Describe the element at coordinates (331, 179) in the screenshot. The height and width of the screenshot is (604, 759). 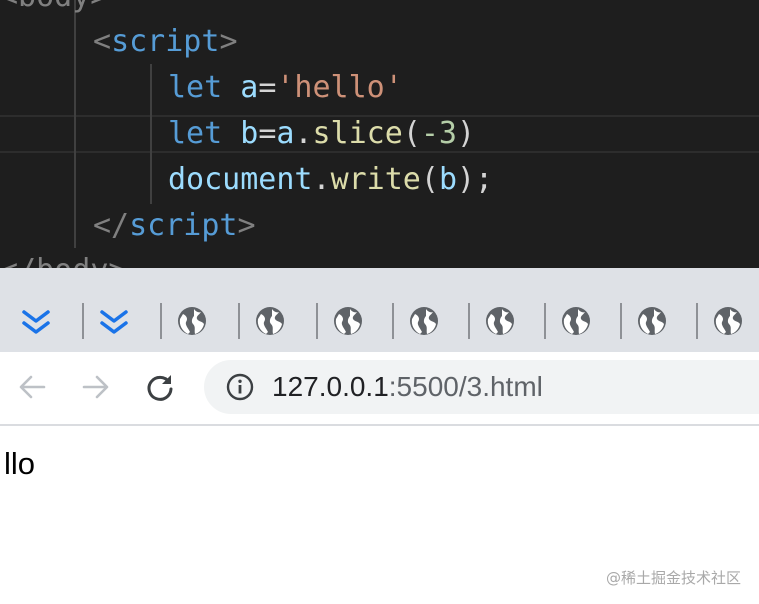
I see `code-line-3: document.write(b);` at that location.